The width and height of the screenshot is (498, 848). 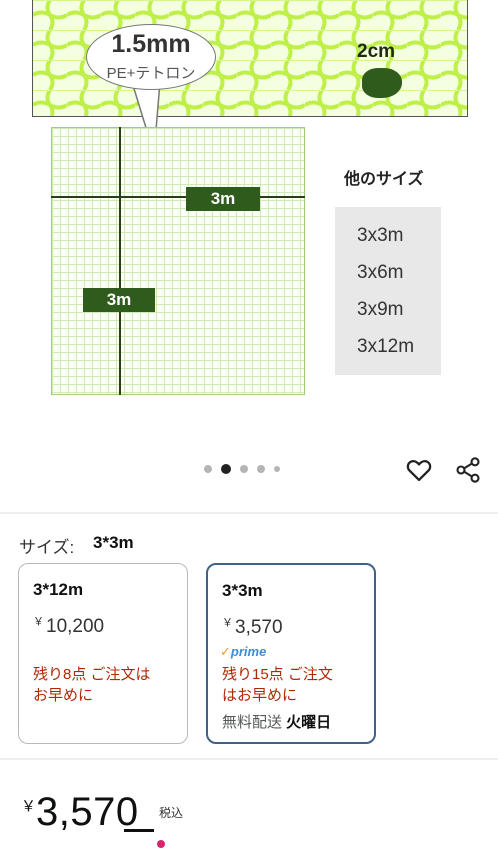 What do you see at coordinates (248, 651) in the screenshot?
I see `prime-label: prime` at bounding box center [248, 651].